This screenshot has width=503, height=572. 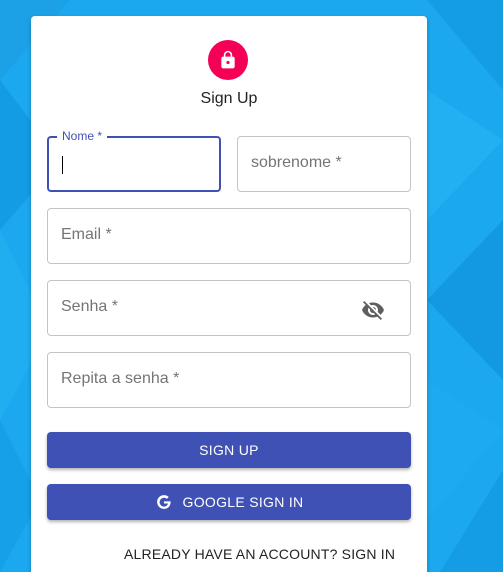 I want to click on page-title: Sign Up, so click(x=229, y=98).